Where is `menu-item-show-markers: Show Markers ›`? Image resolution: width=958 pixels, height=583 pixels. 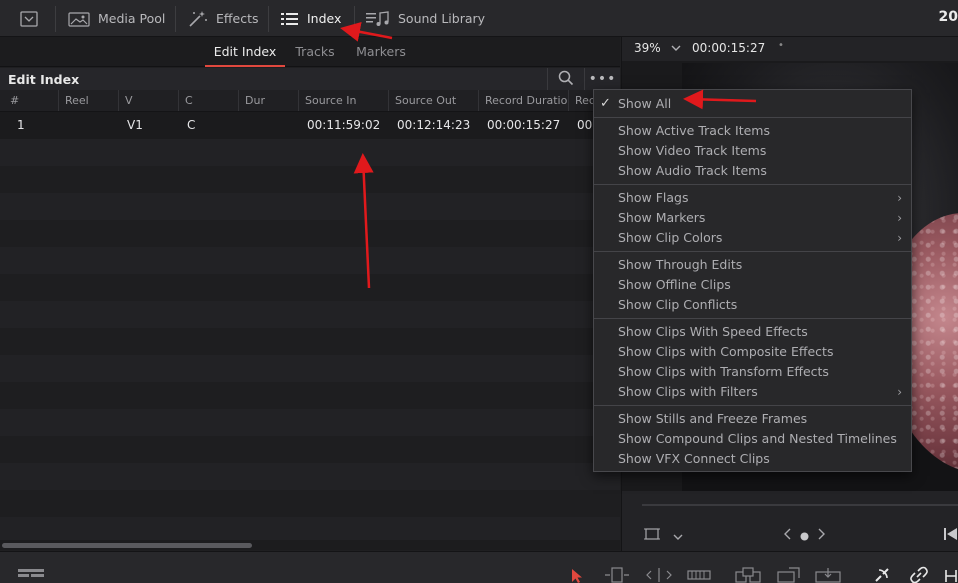
menu-item-show-markers: Show Markers › is located at coordinates (752, 218).